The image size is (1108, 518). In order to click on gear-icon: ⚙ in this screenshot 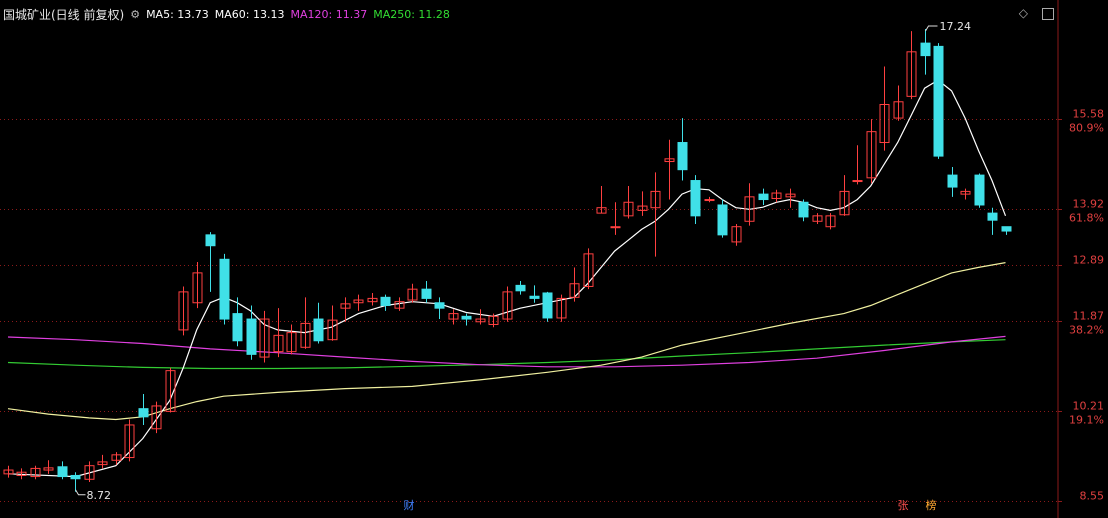, I will do `click(135, 14)`.